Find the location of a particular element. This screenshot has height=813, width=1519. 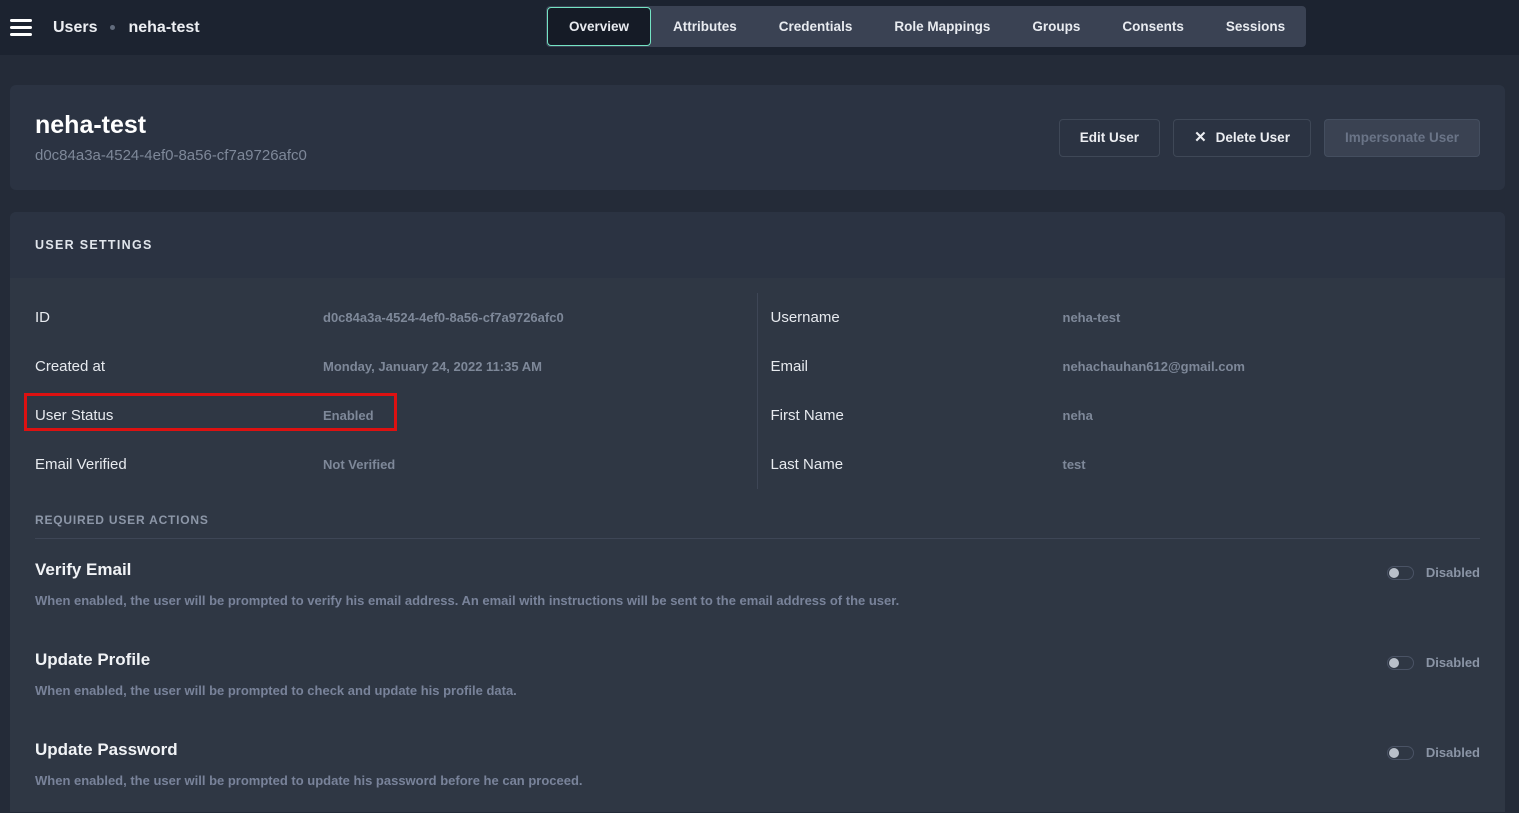

field-row-email: Email nehachauhan612@gmail.com is located at coordinates (1132, 366).